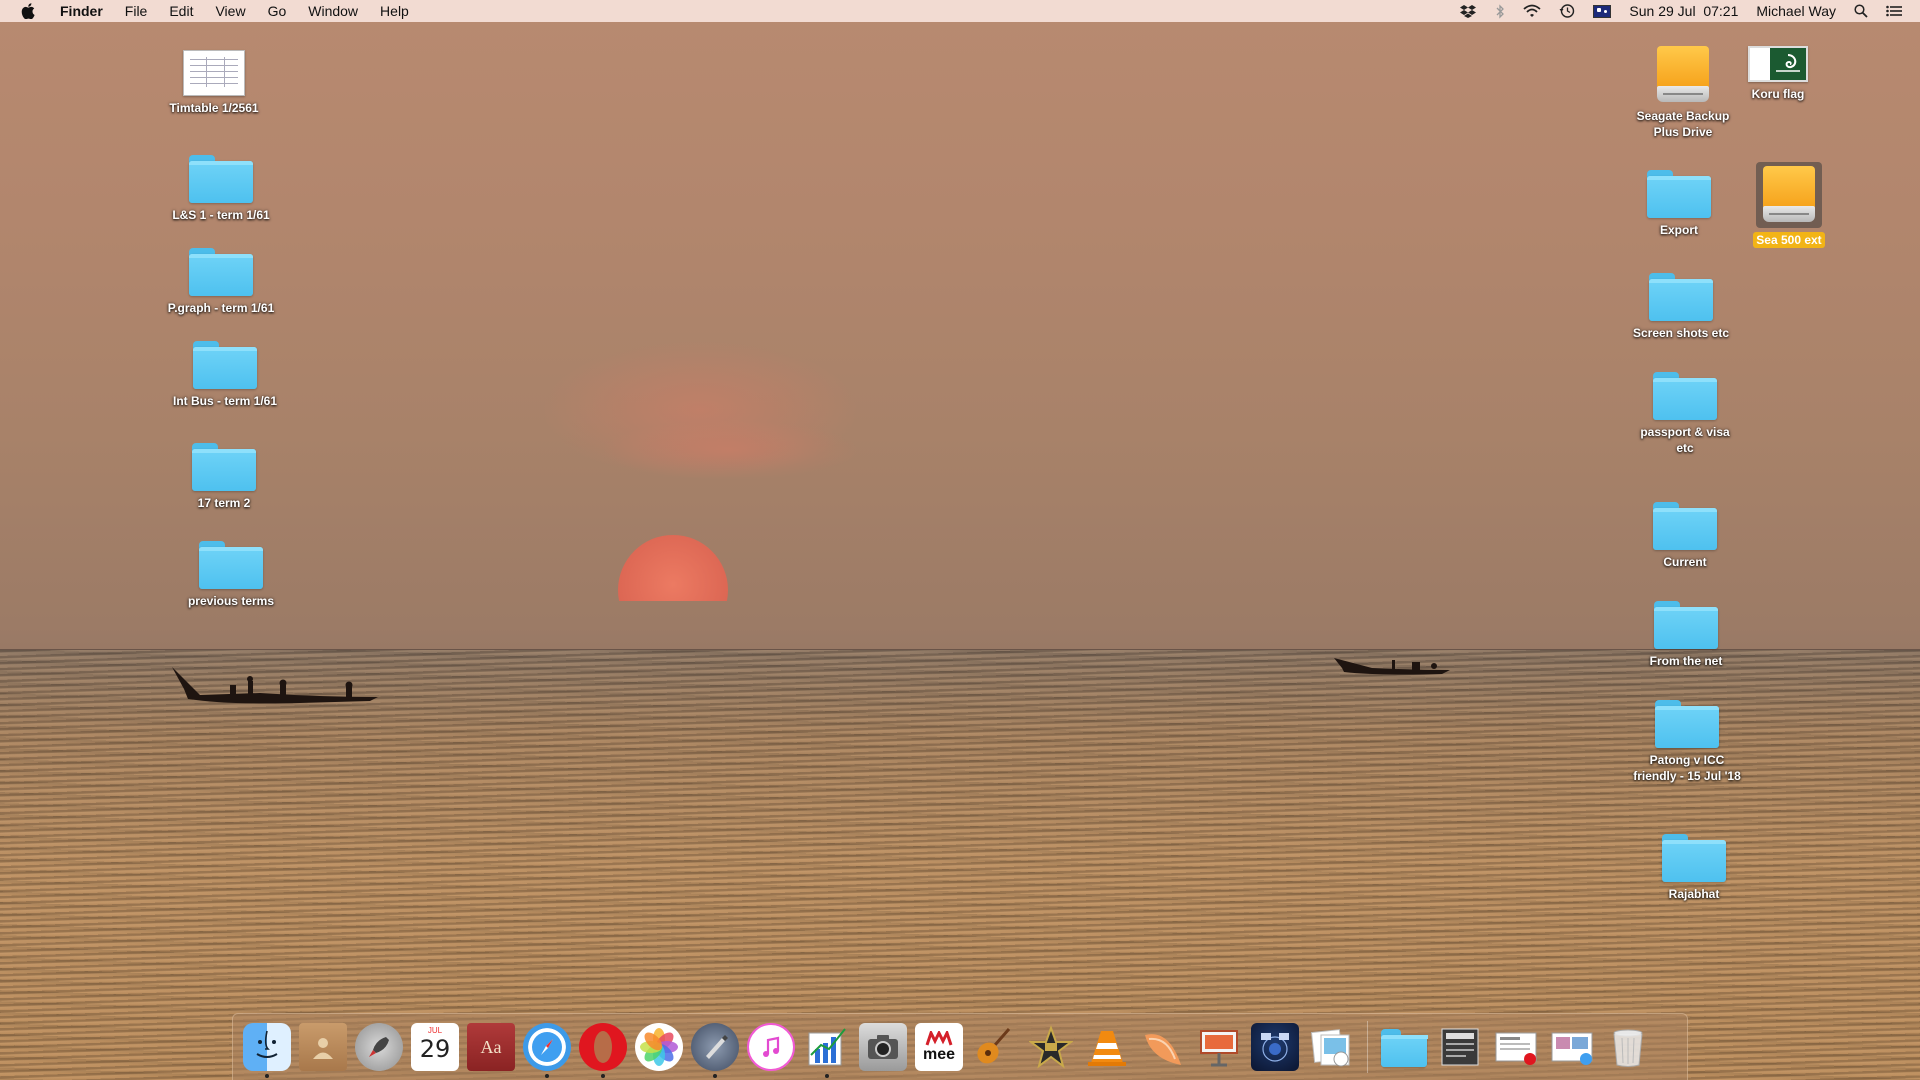 The width and height of the screenshot is (1920, 1080). What do you see at coordinates (1778, 64) in the screenshot?
I see `koru-flag-image-icon` at bounding box center [1778, 64].